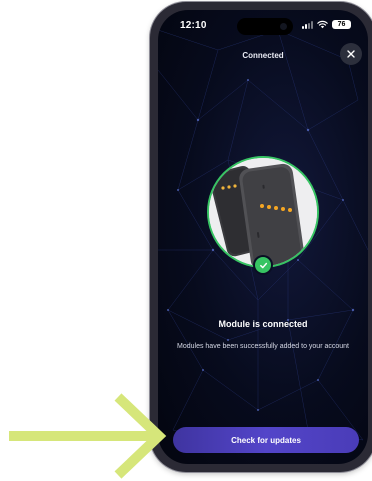 This screenshot has height=481, width=372. Describe the element at coordinates (263, 55) in the screenshot. I see `header-title: Connected` at that location.